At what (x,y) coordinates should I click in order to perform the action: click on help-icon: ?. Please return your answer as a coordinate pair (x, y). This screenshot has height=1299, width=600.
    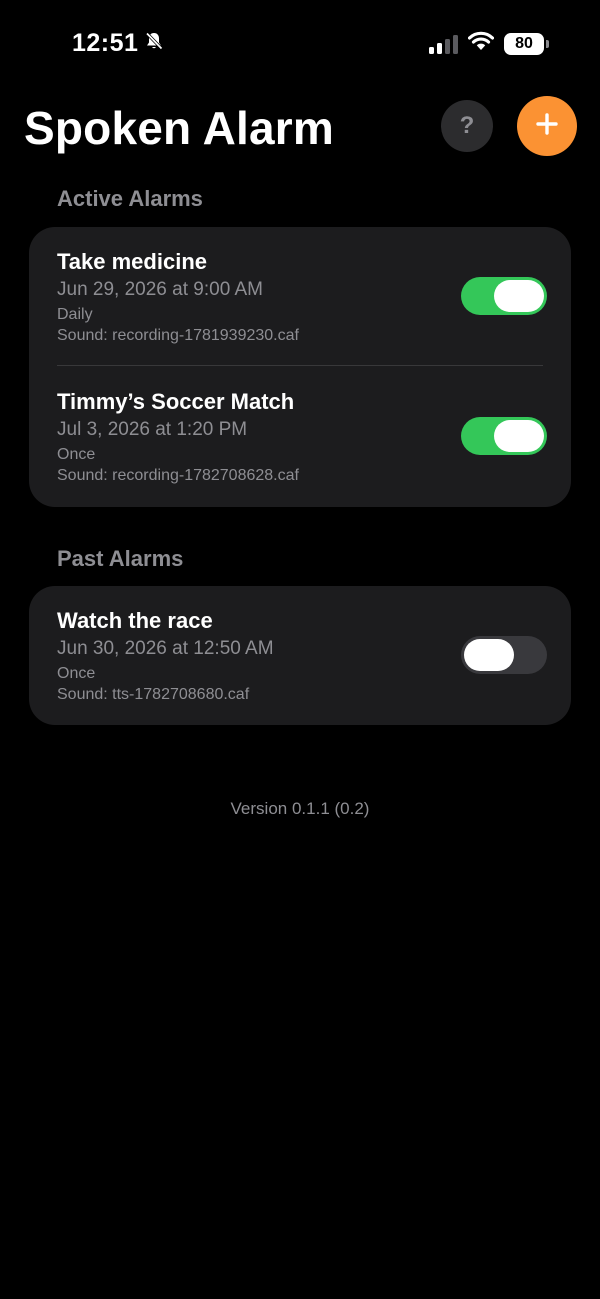
    Looking at the image, I should click on (467, 125).